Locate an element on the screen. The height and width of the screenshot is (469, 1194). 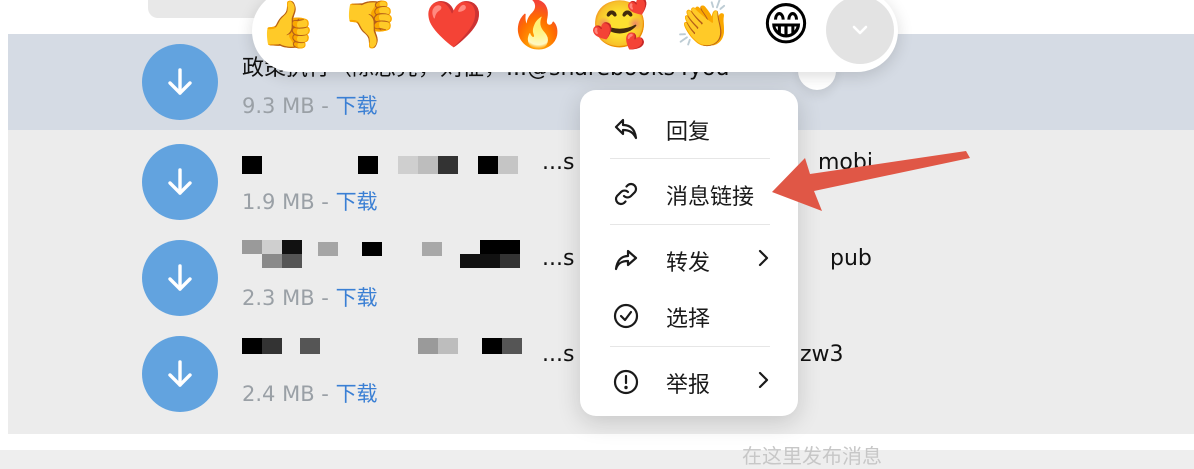
menu-item-label: 转发 is located at coordinates (688, 263).